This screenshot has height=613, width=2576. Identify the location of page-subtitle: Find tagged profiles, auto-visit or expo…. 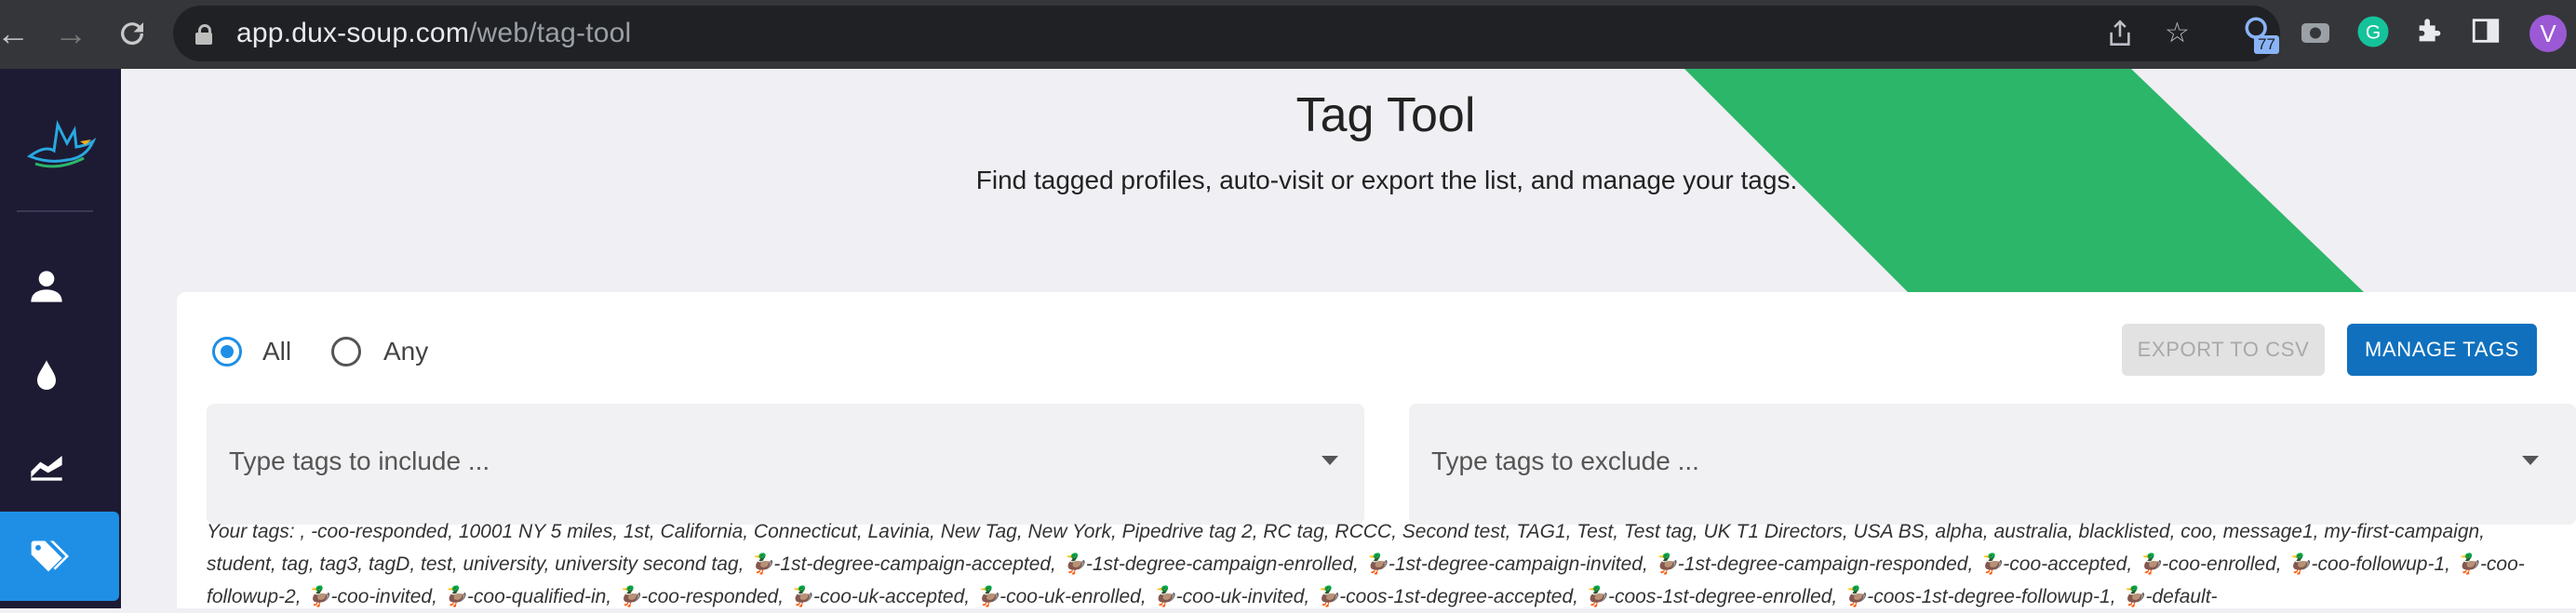
(1386, 180).